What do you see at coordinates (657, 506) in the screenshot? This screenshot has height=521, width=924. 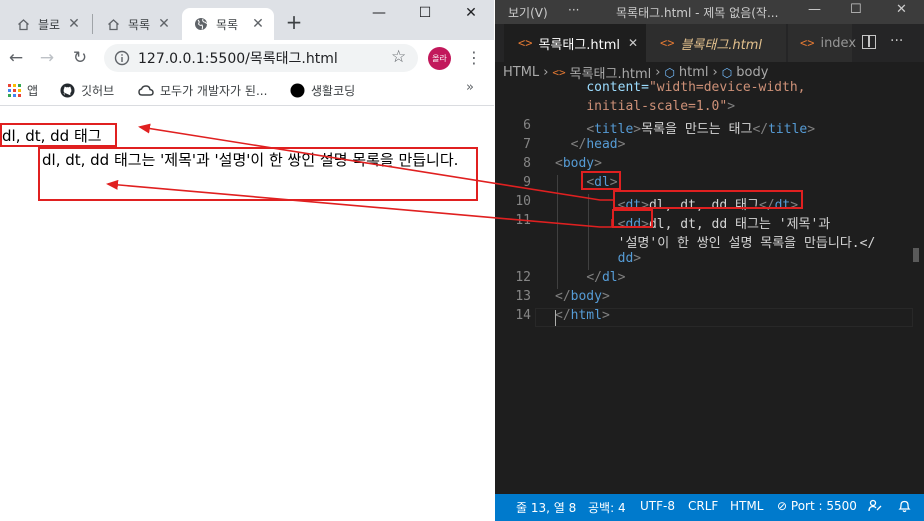 I see `status-encoding: UTF-8` at bounding box center [657, 506].